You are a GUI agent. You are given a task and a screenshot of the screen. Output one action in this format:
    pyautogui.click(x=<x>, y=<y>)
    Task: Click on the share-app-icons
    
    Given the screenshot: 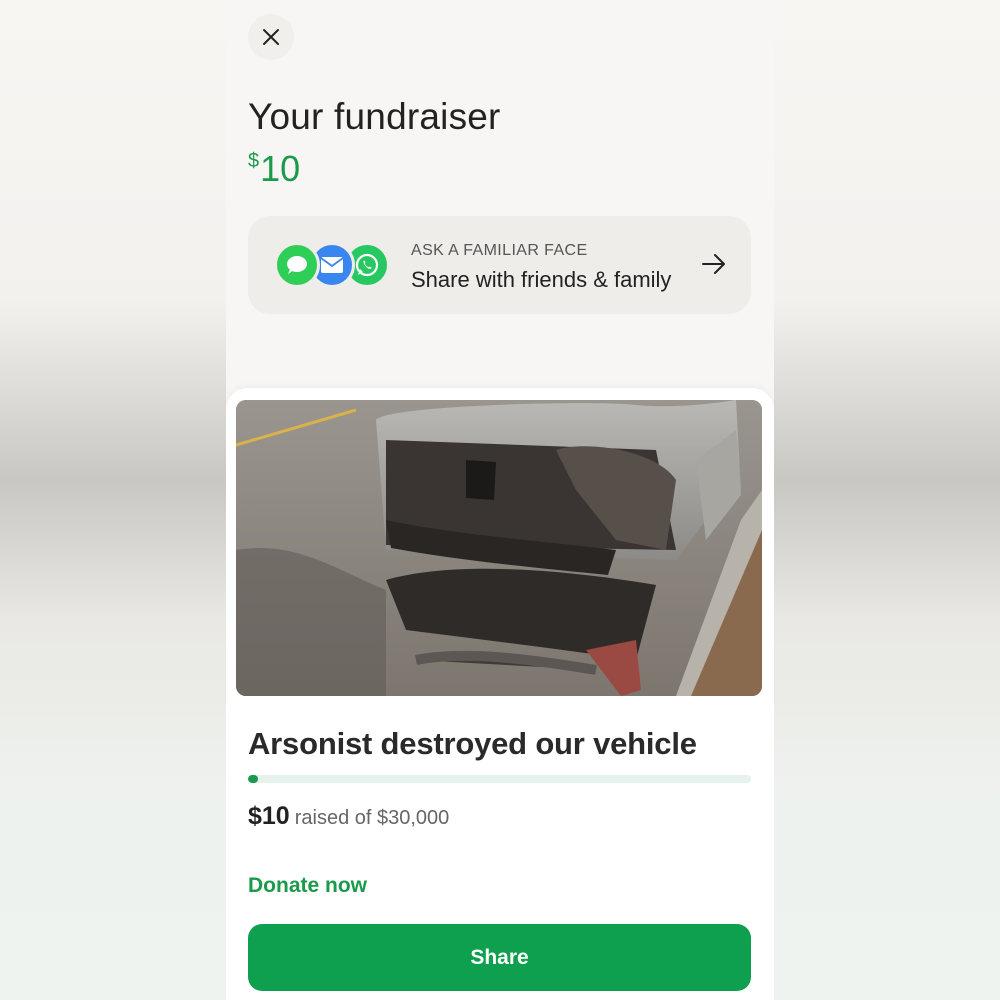 What is the action you would take?
    pyautogui.click(x=334, y=265)
    